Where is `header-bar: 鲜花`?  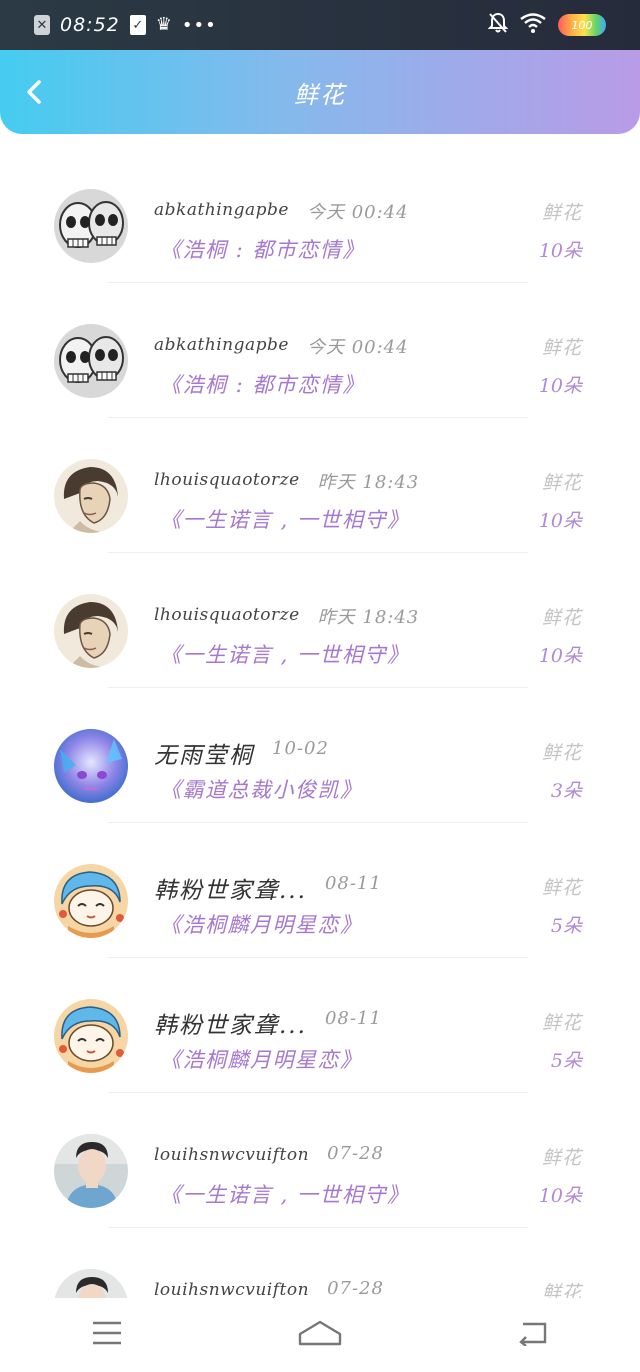 header-bar: 鲜花 is located at coordinates (320, 92).